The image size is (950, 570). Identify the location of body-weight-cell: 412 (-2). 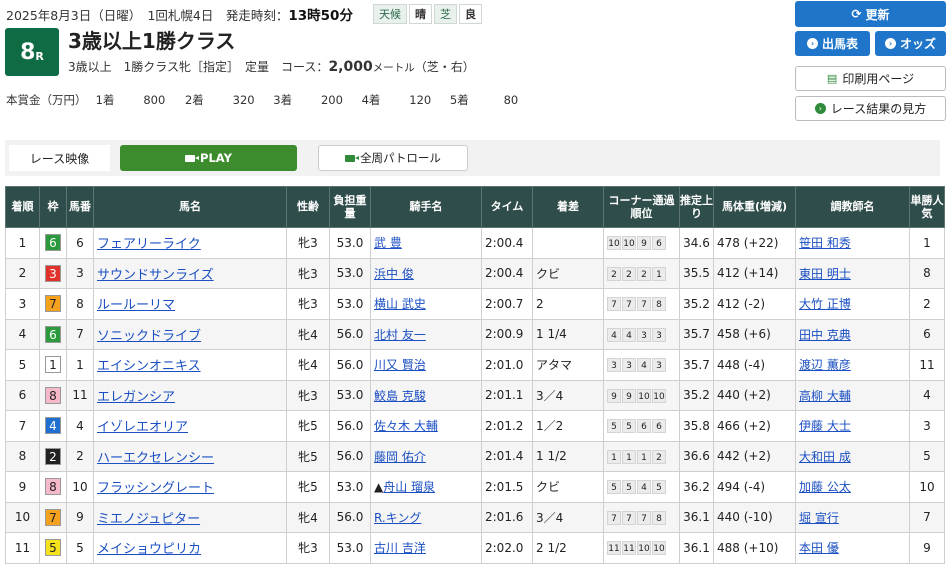
(754, 304).